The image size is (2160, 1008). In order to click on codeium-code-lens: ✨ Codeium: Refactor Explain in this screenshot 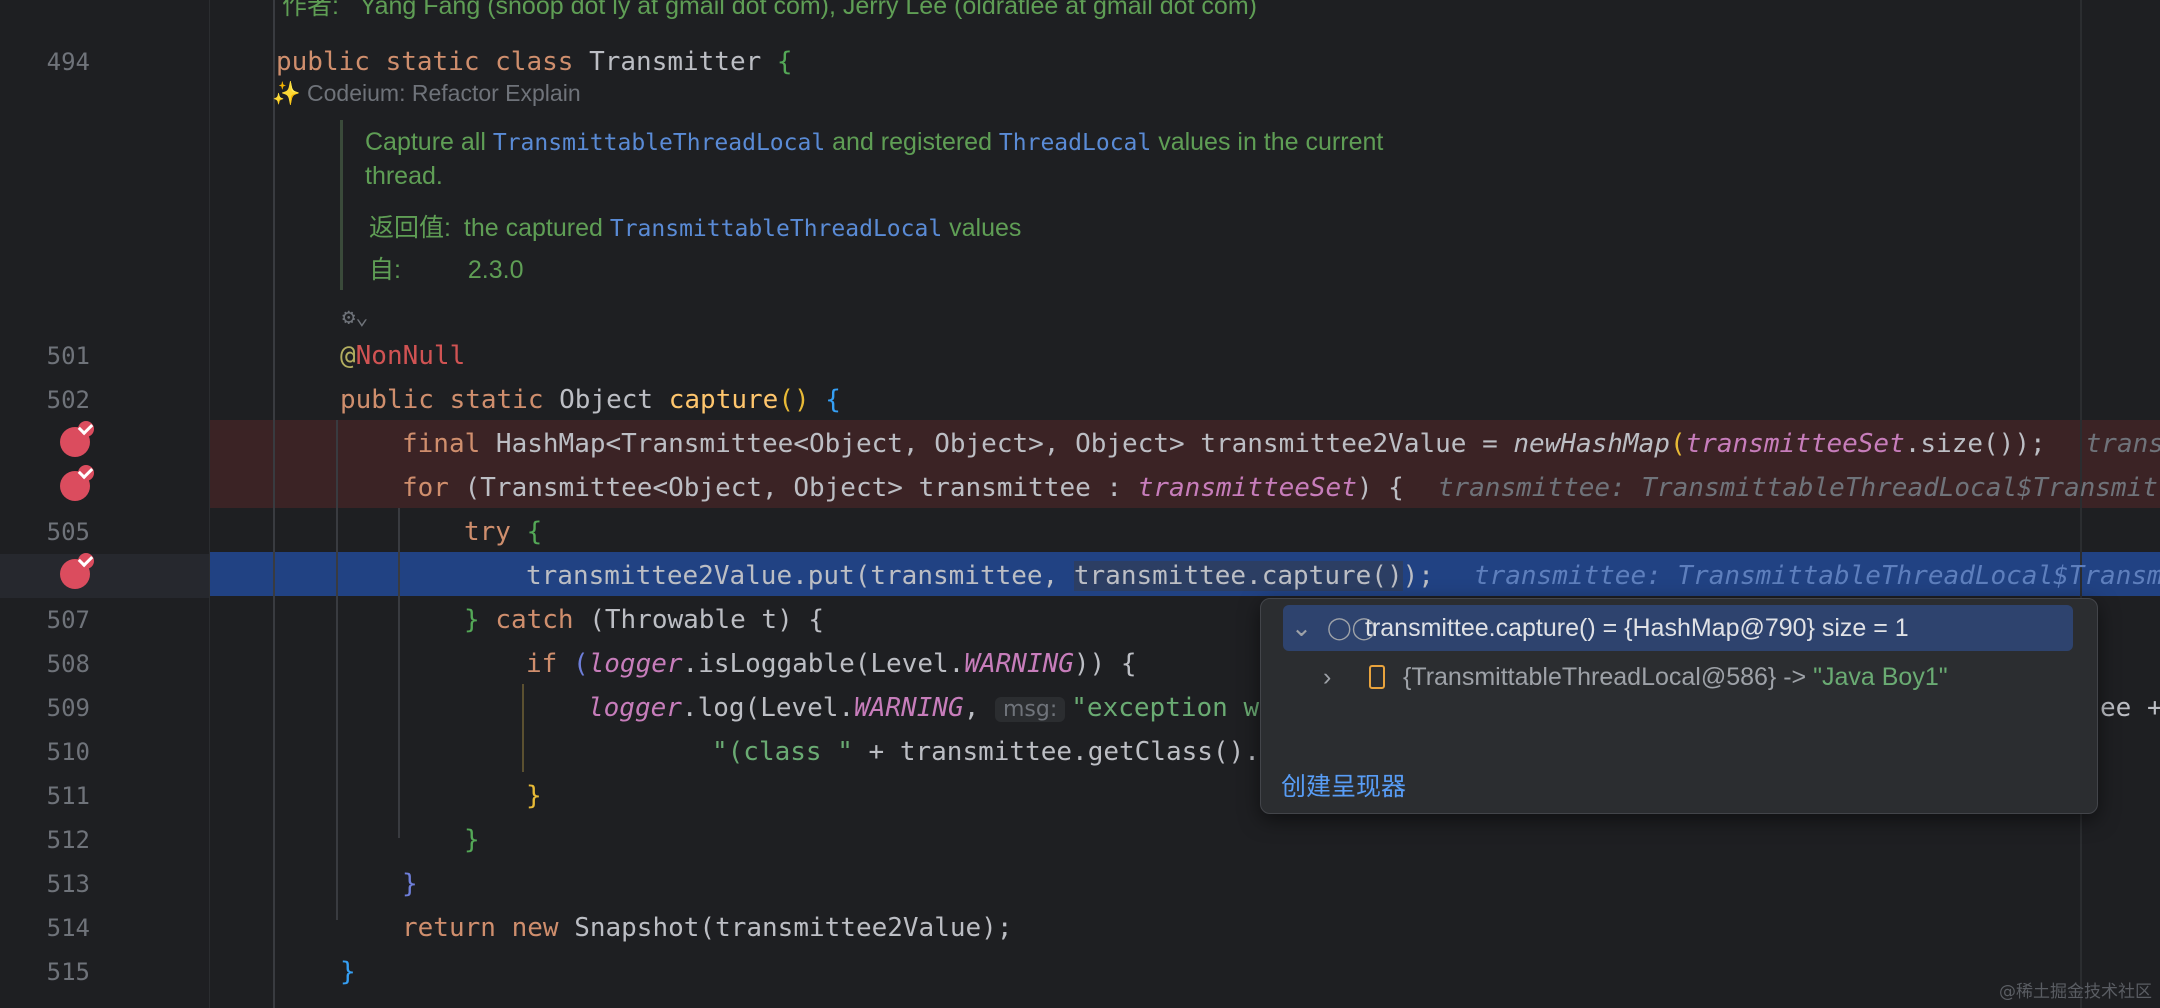, I will do `click(426, 93)`.